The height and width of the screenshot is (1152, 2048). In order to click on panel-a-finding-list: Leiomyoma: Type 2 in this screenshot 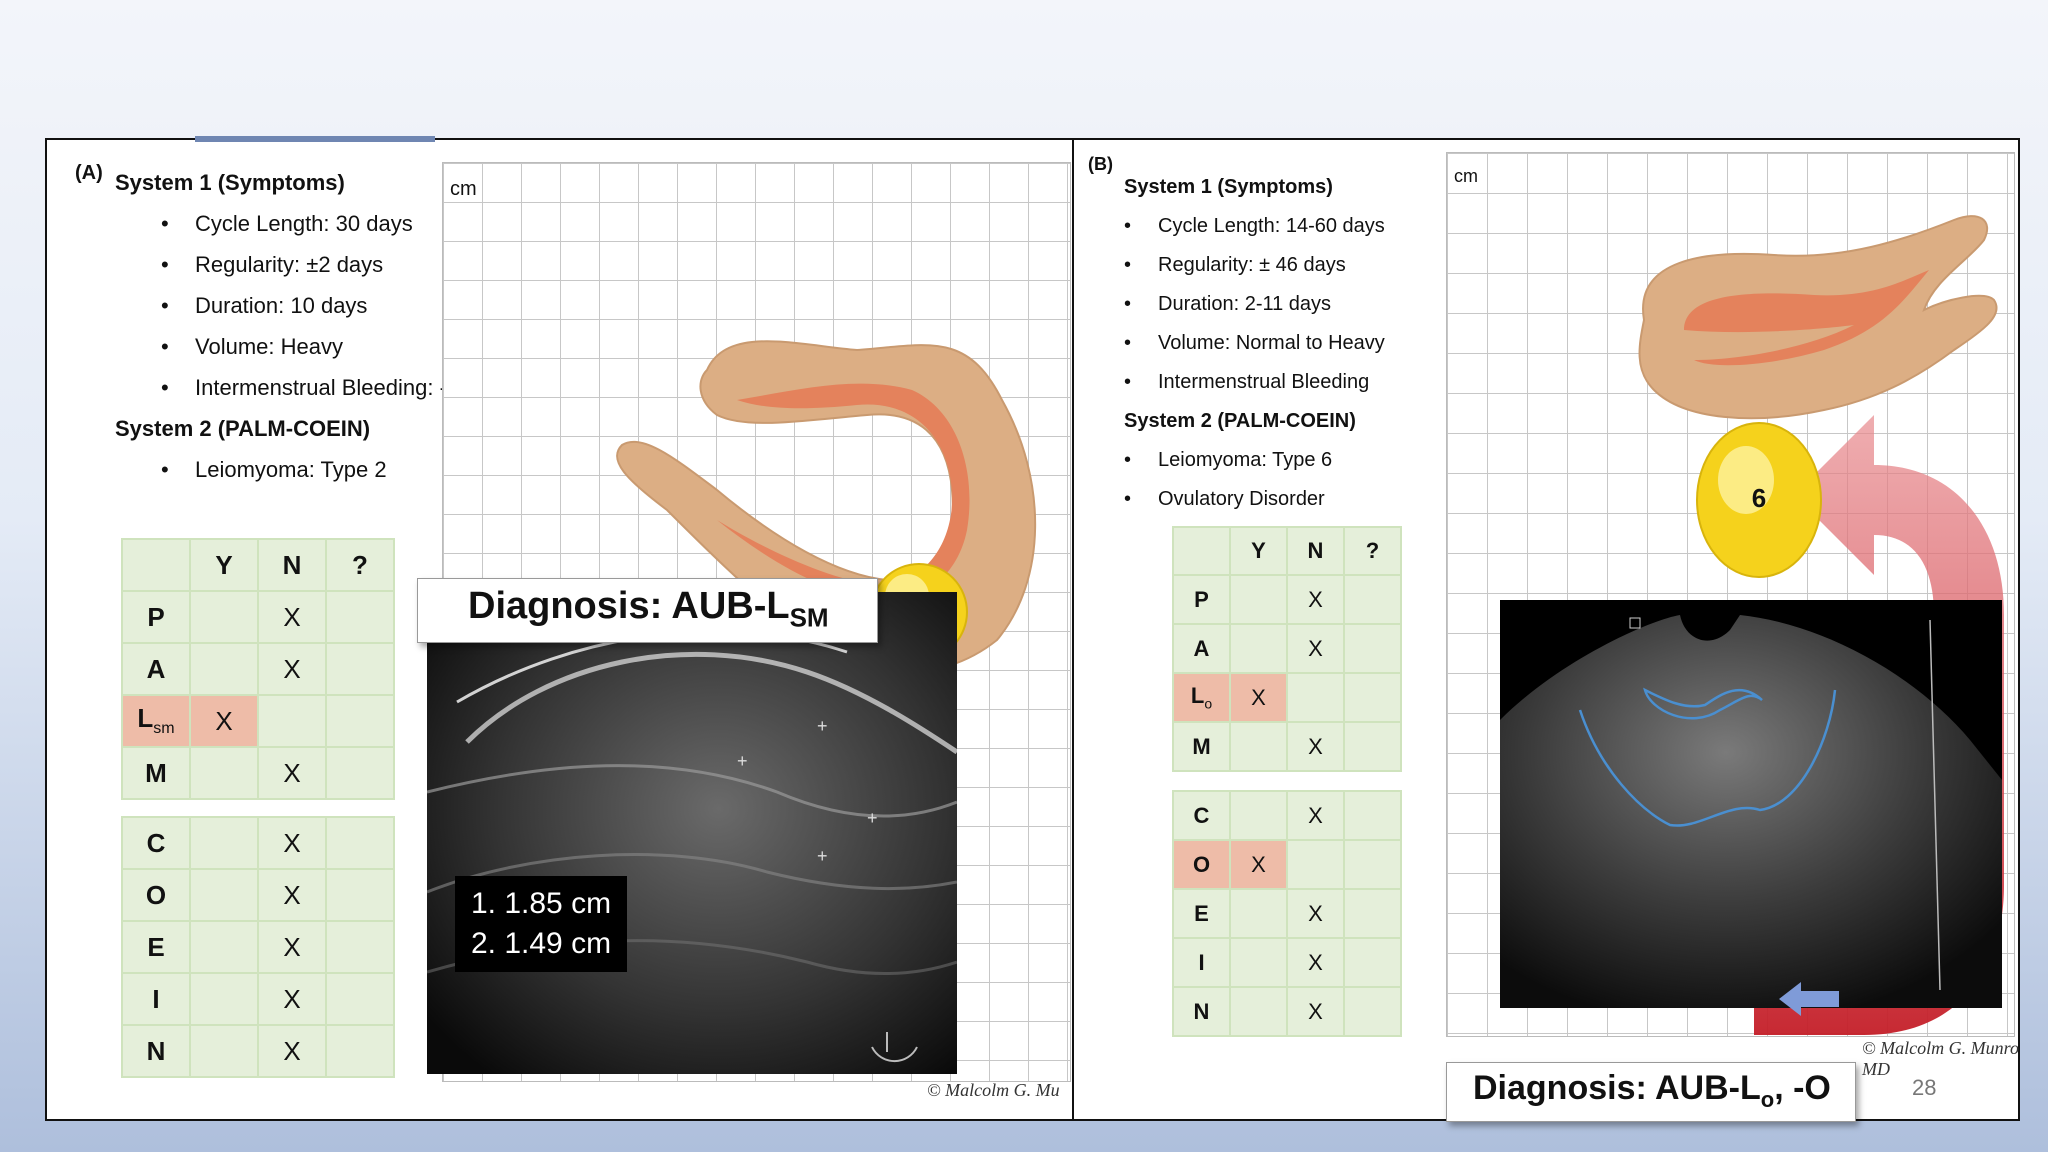, I will do `click(304, 469)`.